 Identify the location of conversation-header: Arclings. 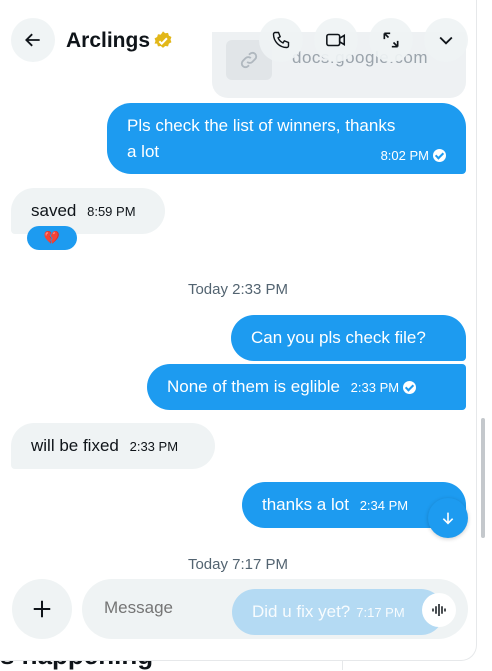
(238, 40).